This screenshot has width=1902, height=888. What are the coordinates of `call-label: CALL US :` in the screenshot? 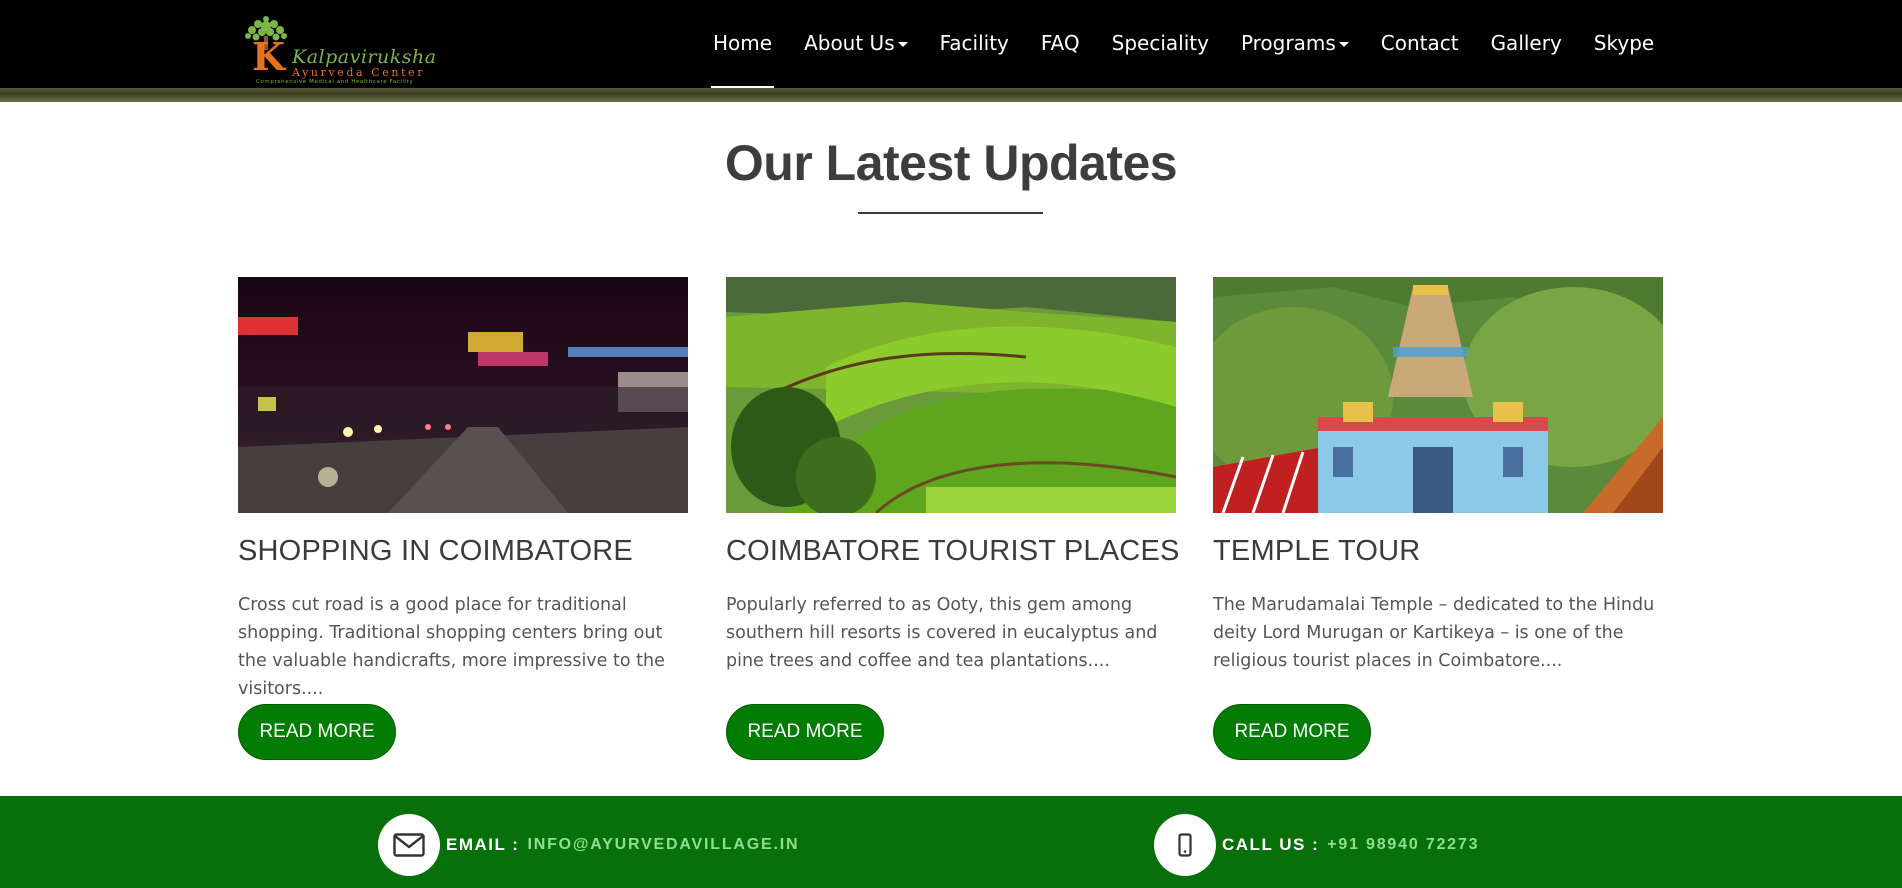 It's located at (1271, 844).